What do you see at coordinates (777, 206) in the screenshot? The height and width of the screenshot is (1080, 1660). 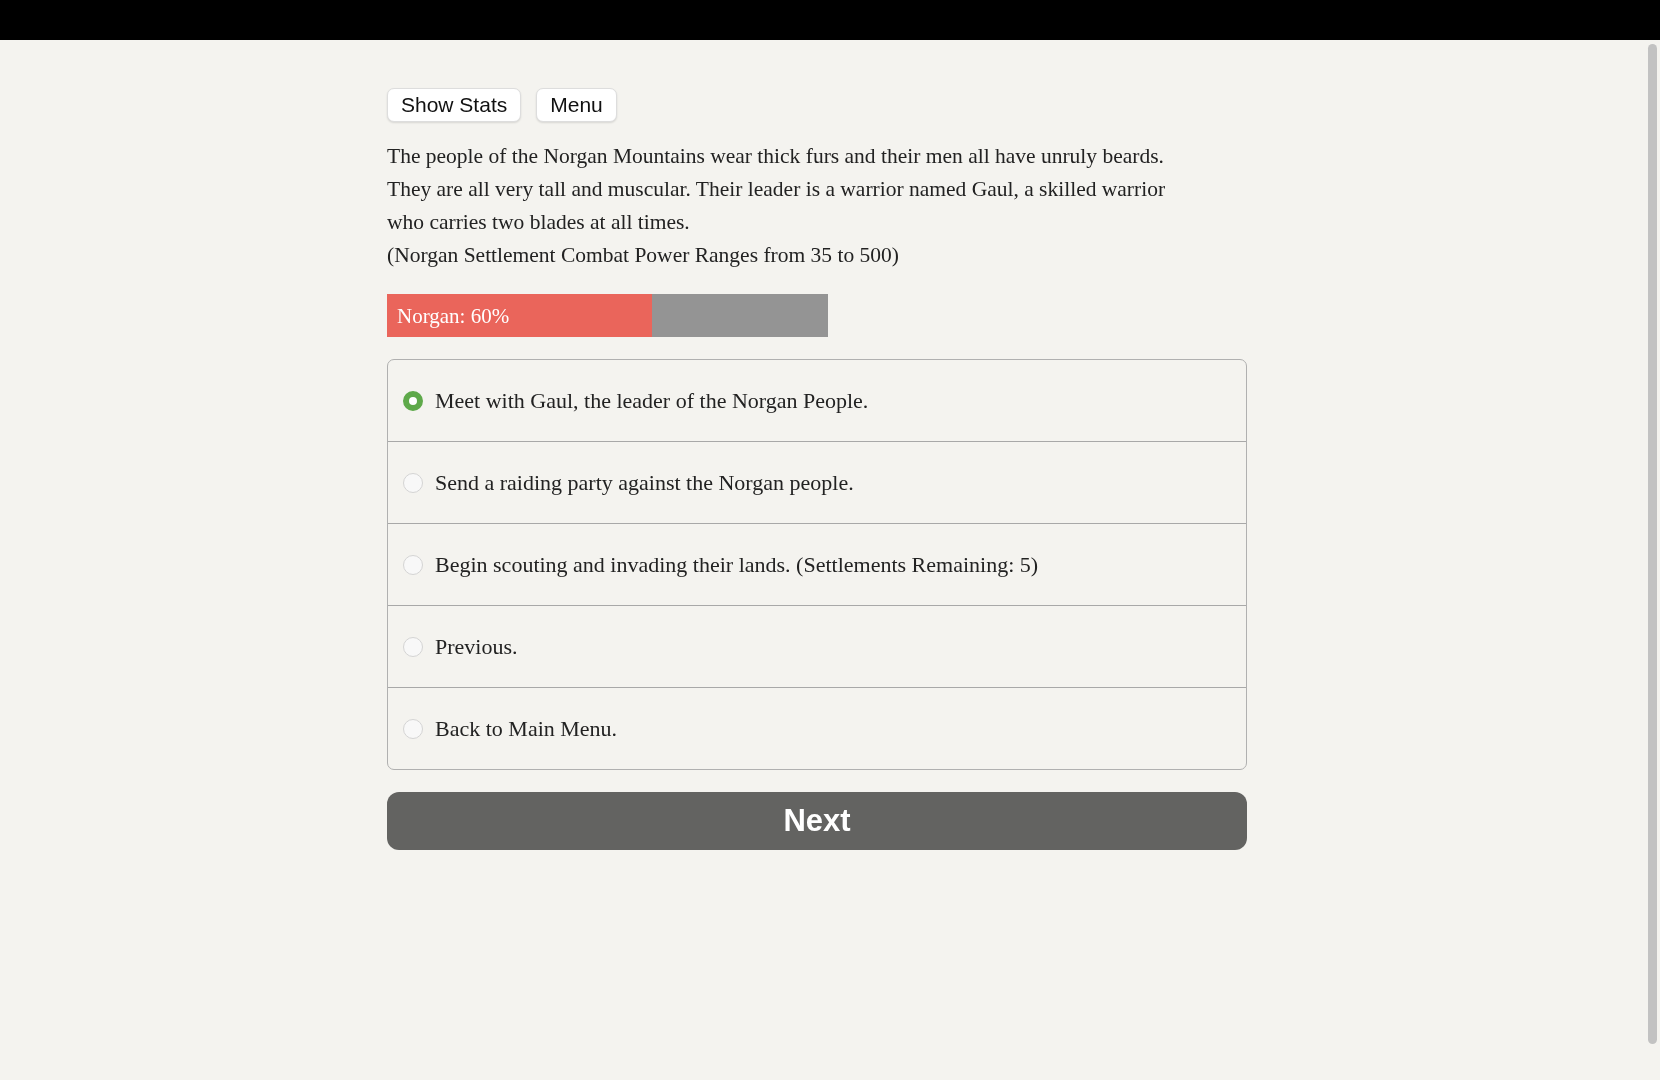 I see `description-text: The people of the Norgan Mountains wear thick furs and their men all have unruly beards. They are all very tall and muscular. Their leader is a warrior named Gaul, a skilled warrior who carries two blades at all times. (Norgan Settlement Combat Power Ranges from 35 to 500)` at bounding box center [777, 206].